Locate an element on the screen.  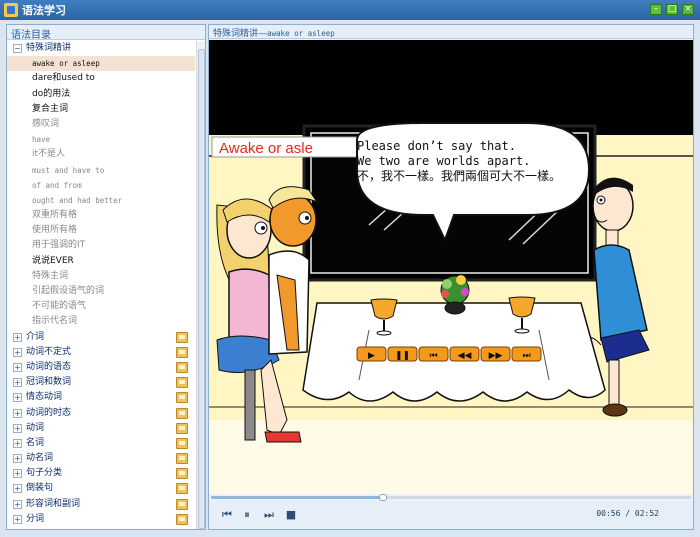
tree-lesson: 指示代名词 is located at coordinates (101, 321).